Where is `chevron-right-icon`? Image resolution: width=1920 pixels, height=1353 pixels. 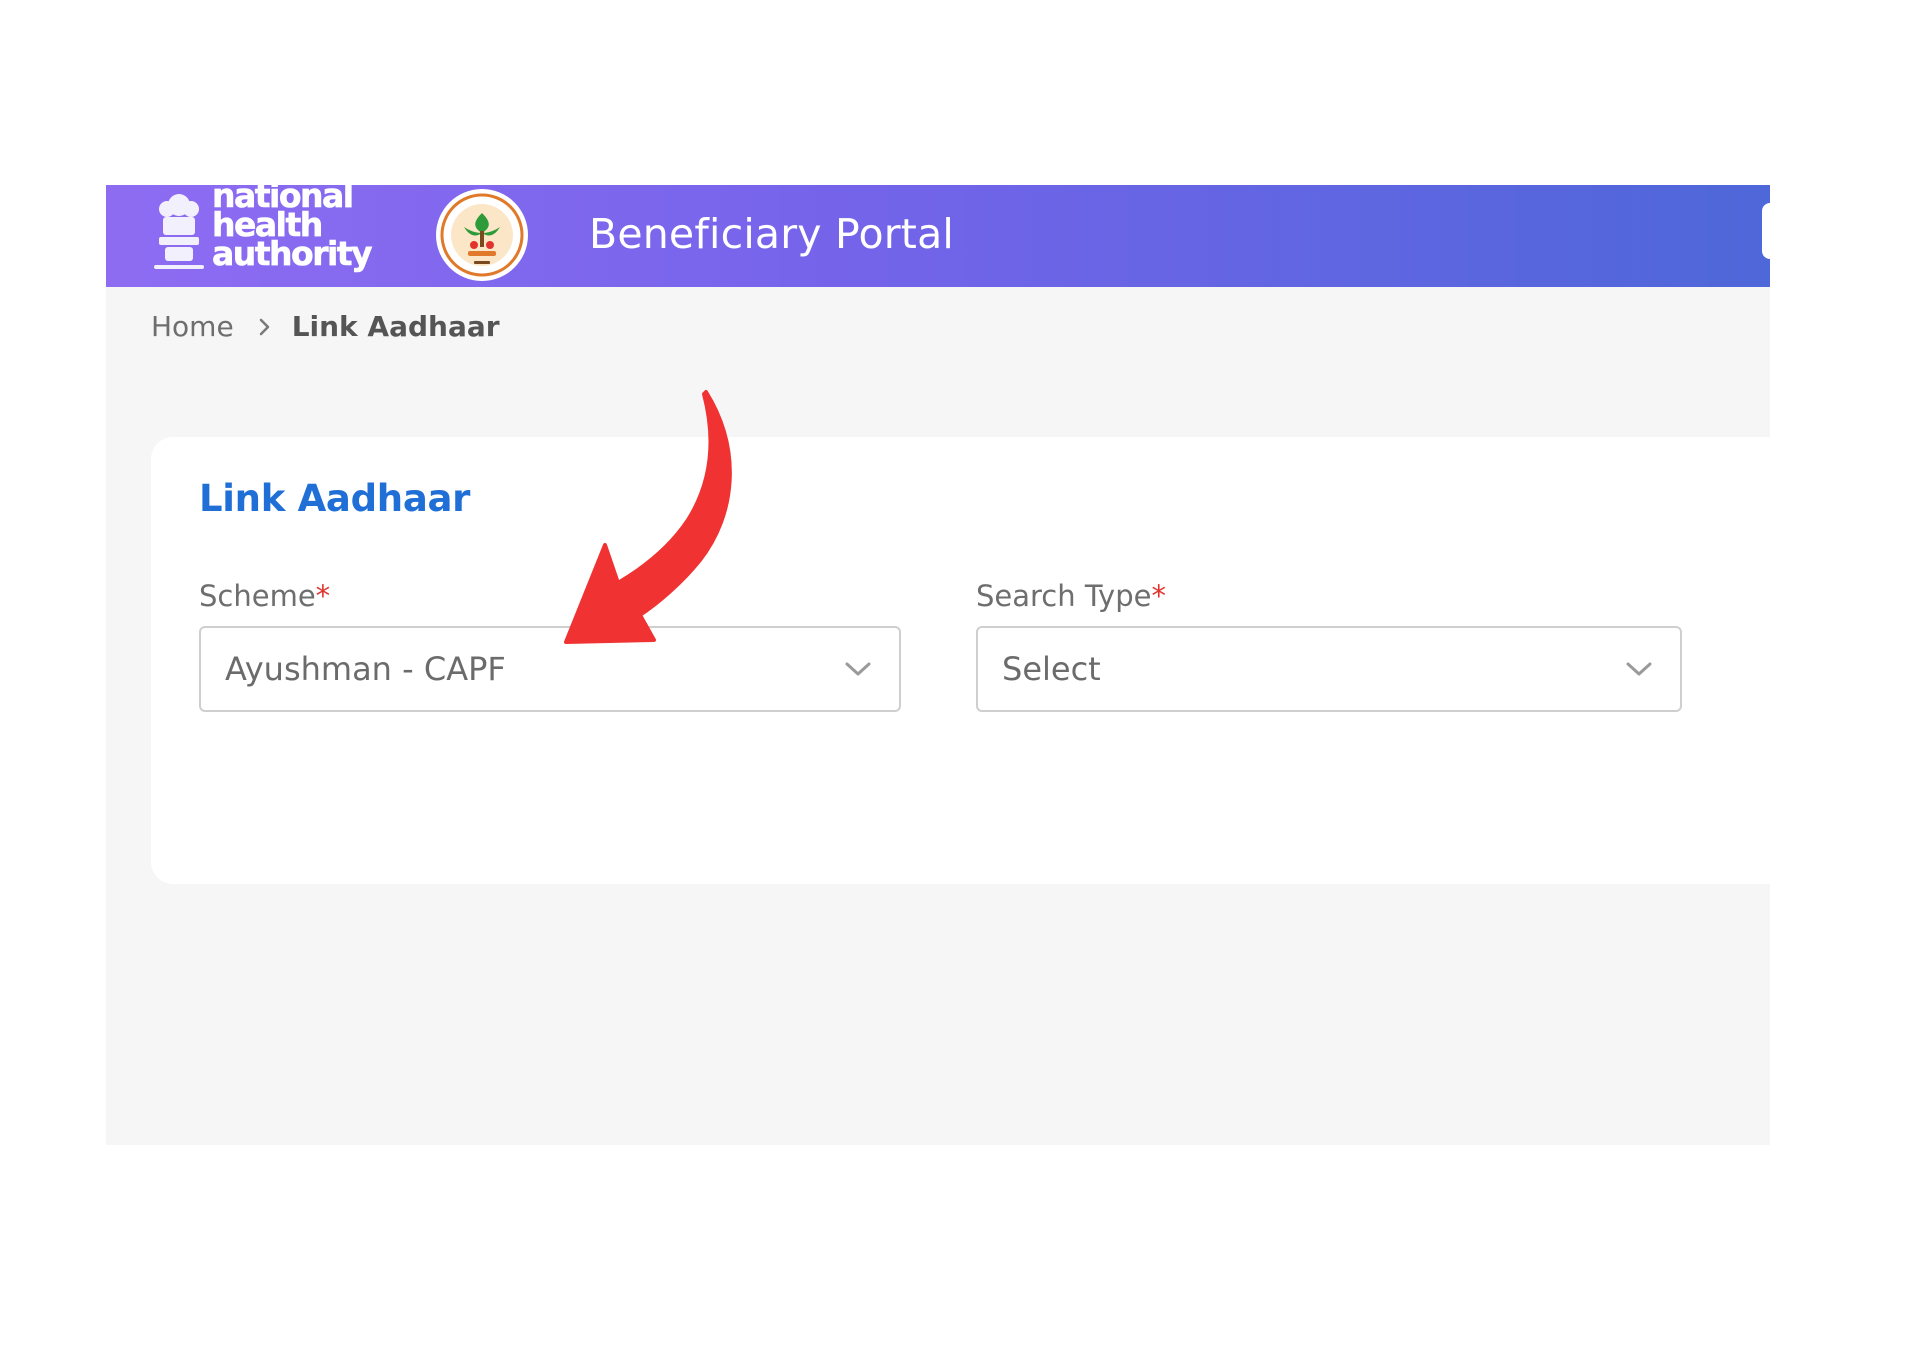
chevron-right-icon is located at coordinates (264, 327).